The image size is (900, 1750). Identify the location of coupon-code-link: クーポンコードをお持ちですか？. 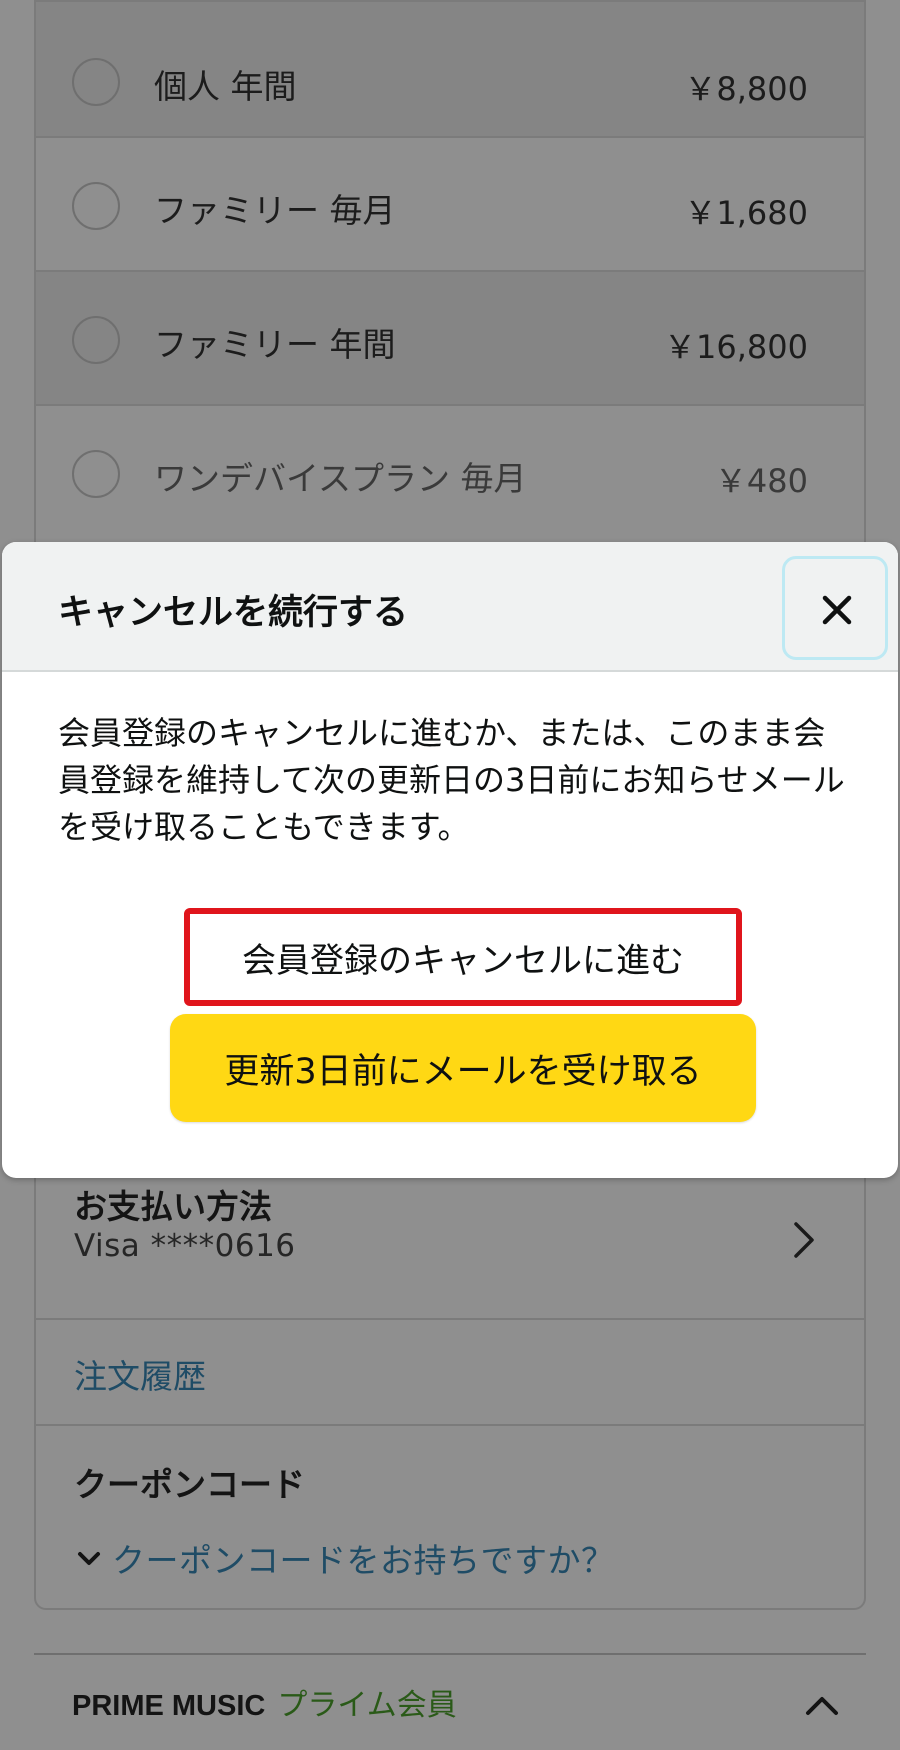
(363, 1558).